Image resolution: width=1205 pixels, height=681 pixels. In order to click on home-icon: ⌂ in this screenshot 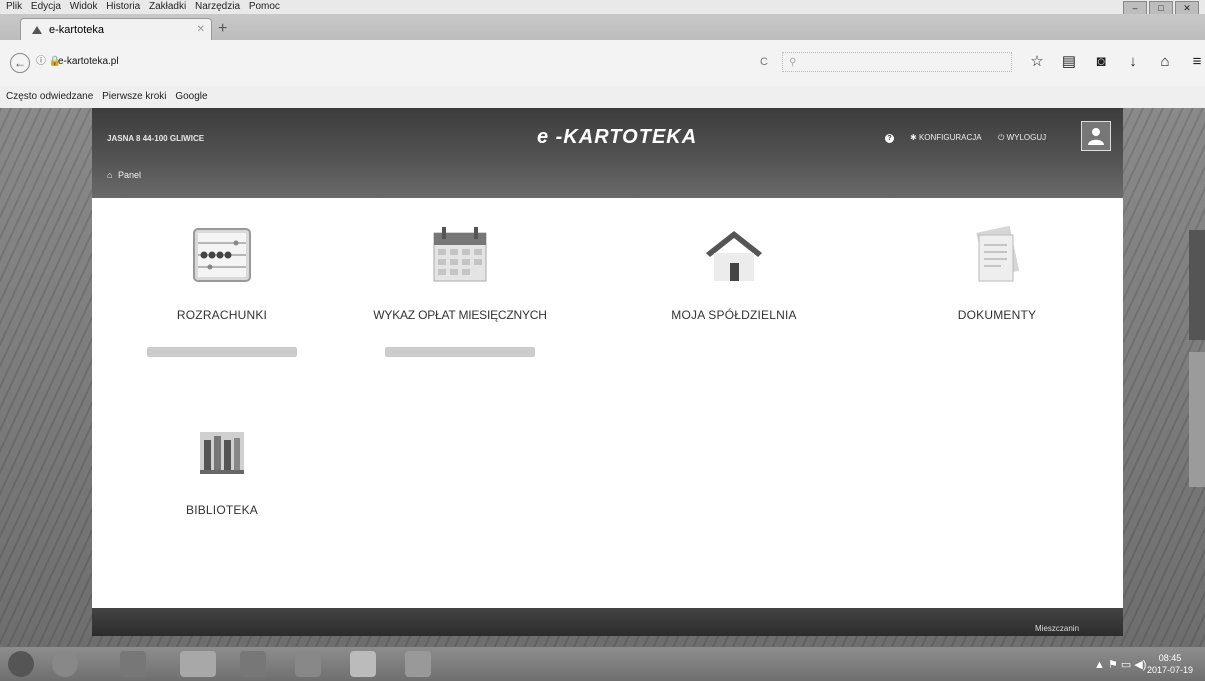, I will do `click(1165, 62)`.